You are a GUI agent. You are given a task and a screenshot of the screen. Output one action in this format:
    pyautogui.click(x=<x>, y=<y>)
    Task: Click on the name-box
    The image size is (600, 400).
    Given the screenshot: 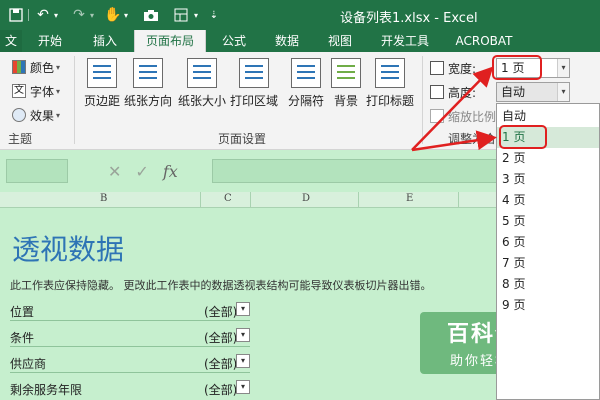 What is the action you would take?
    pyautogui.click(x=37, y=171)
    